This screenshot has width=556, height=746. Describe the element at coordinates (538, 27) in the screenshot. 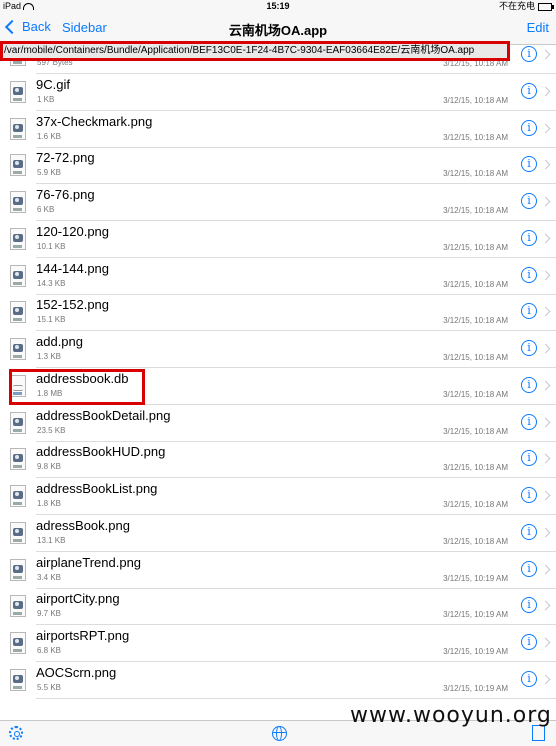

I see `edit-button: Edit` at that location.